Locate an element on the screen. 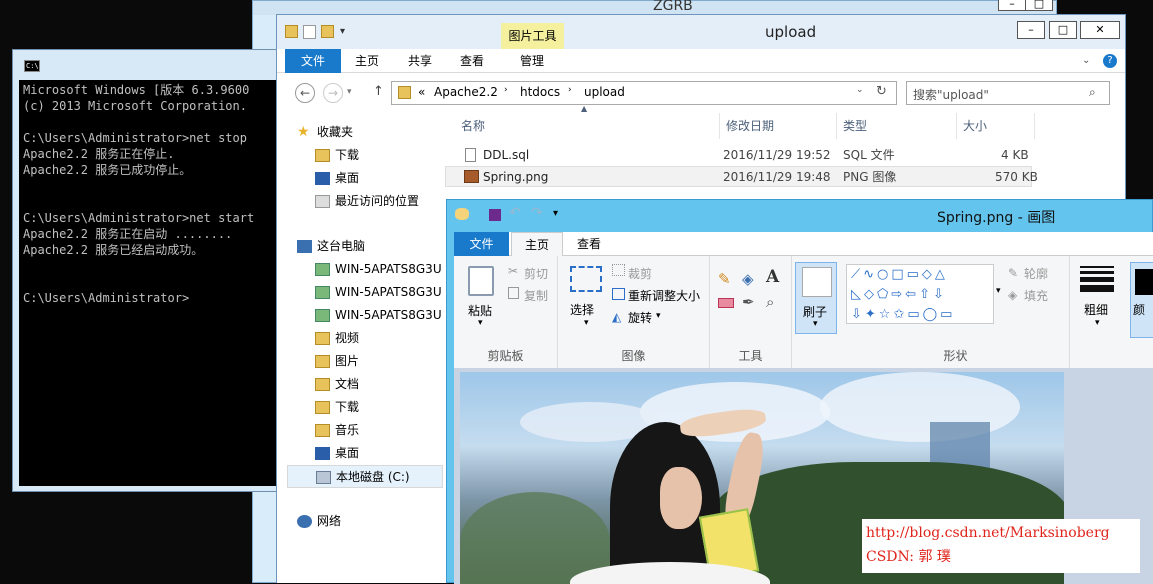 Image resolution: width=1153 pixels, height=584 pixels. nav-this-pc: 这台电脑 is located at coordinates (367, 246).